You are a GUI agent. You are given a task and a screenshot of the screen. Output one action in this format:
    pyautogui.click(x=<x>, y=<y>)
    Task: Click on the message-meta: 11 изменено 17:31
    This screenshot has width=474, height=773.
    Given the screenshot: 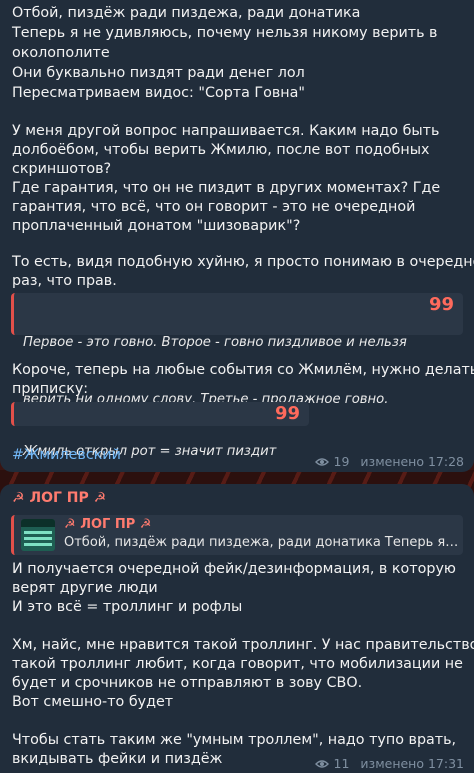 What is the action you would take?
    pyautogui.click(x=389, y=763)
    